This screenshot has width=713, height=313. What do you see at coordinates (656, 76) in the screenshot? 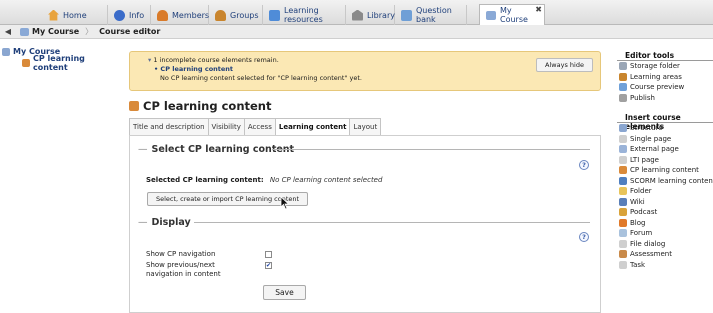
I see `tool-item-label: Learning areas` at bounding box center [656, 76].